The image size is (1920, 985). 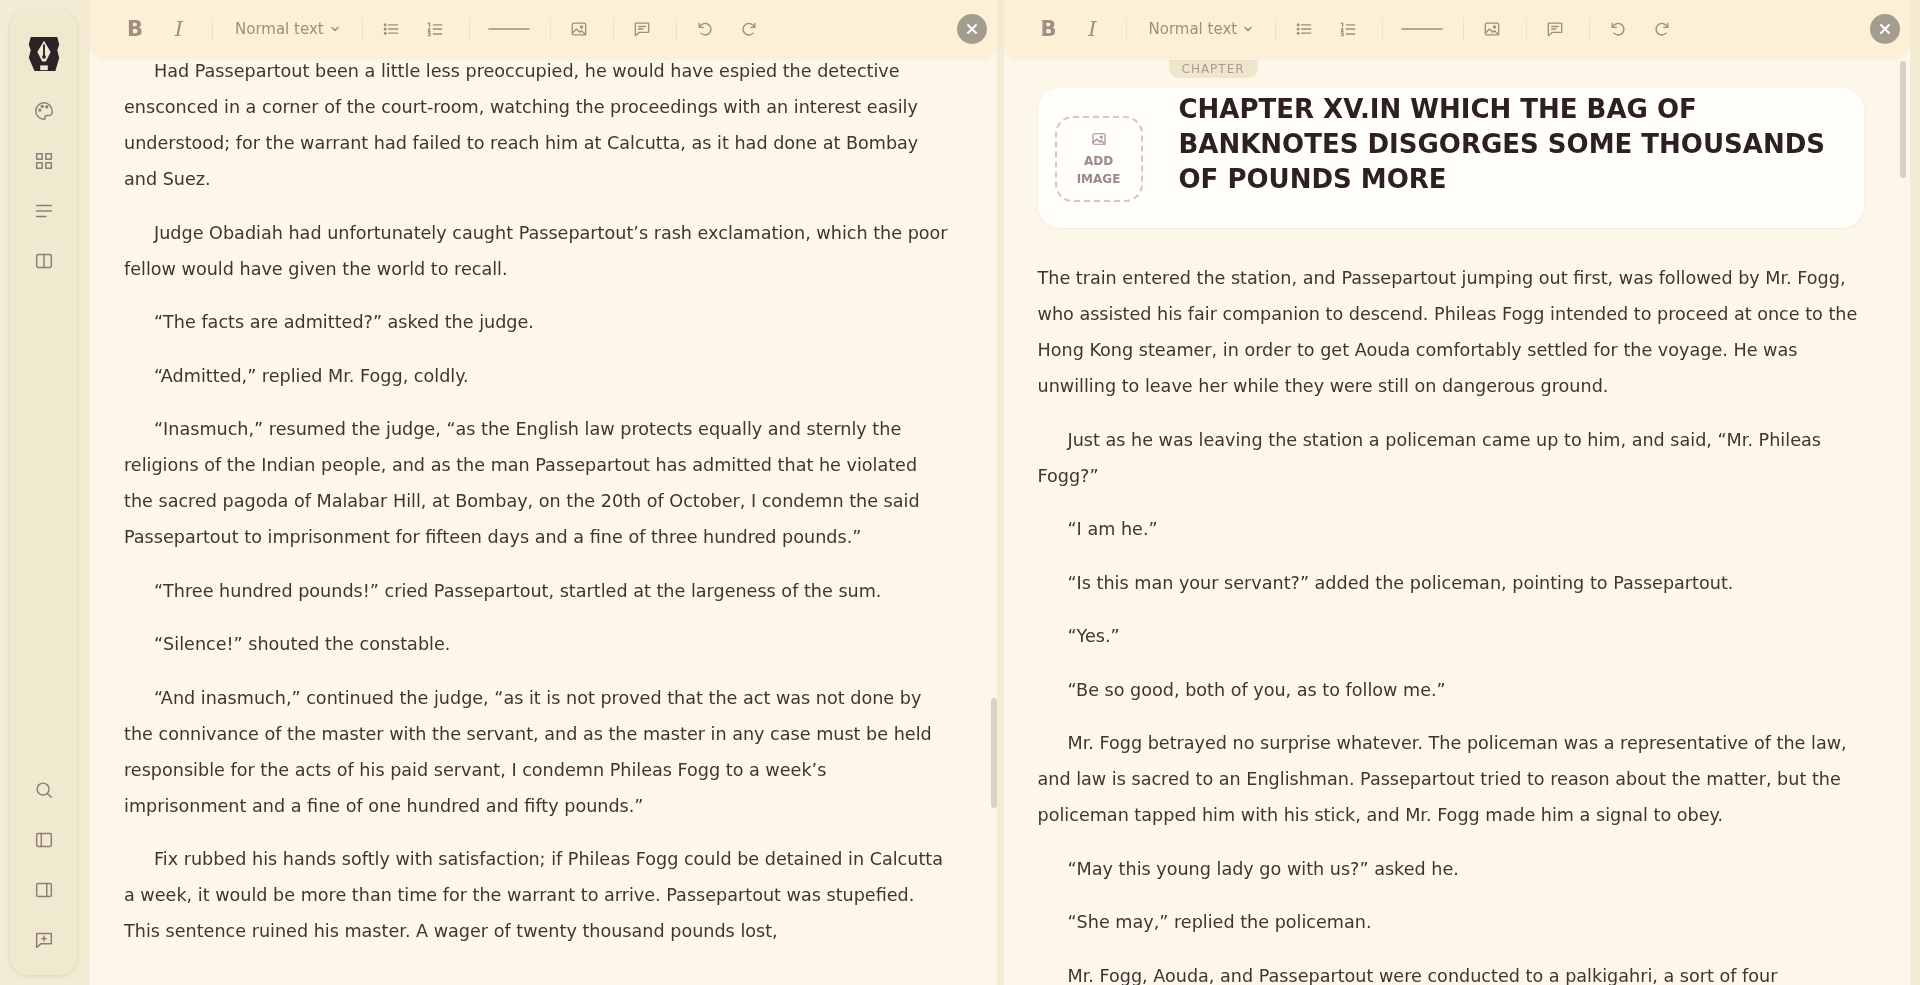 I want to click on paragraph: Mr. Fogg betrayed no surprise whatever. The policeman was a representative of the law, and law is sacred to an Englishman. Passepartout tried to reason about the matter, but the policeman tapped him with his stick, and Mr. Fogg made him a signal to obey., so click(x=1442, y=779).